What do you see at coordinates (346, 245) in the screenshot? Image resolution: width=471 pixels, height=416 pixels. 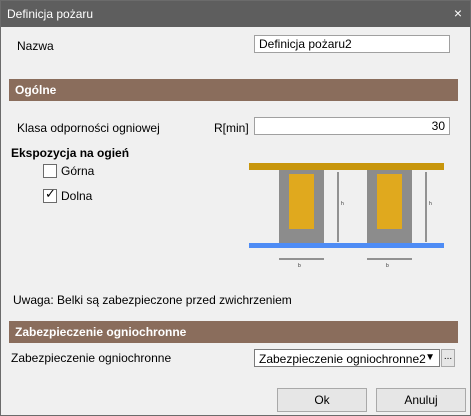 I see `floor-shape` at bounding box center [346, 245].